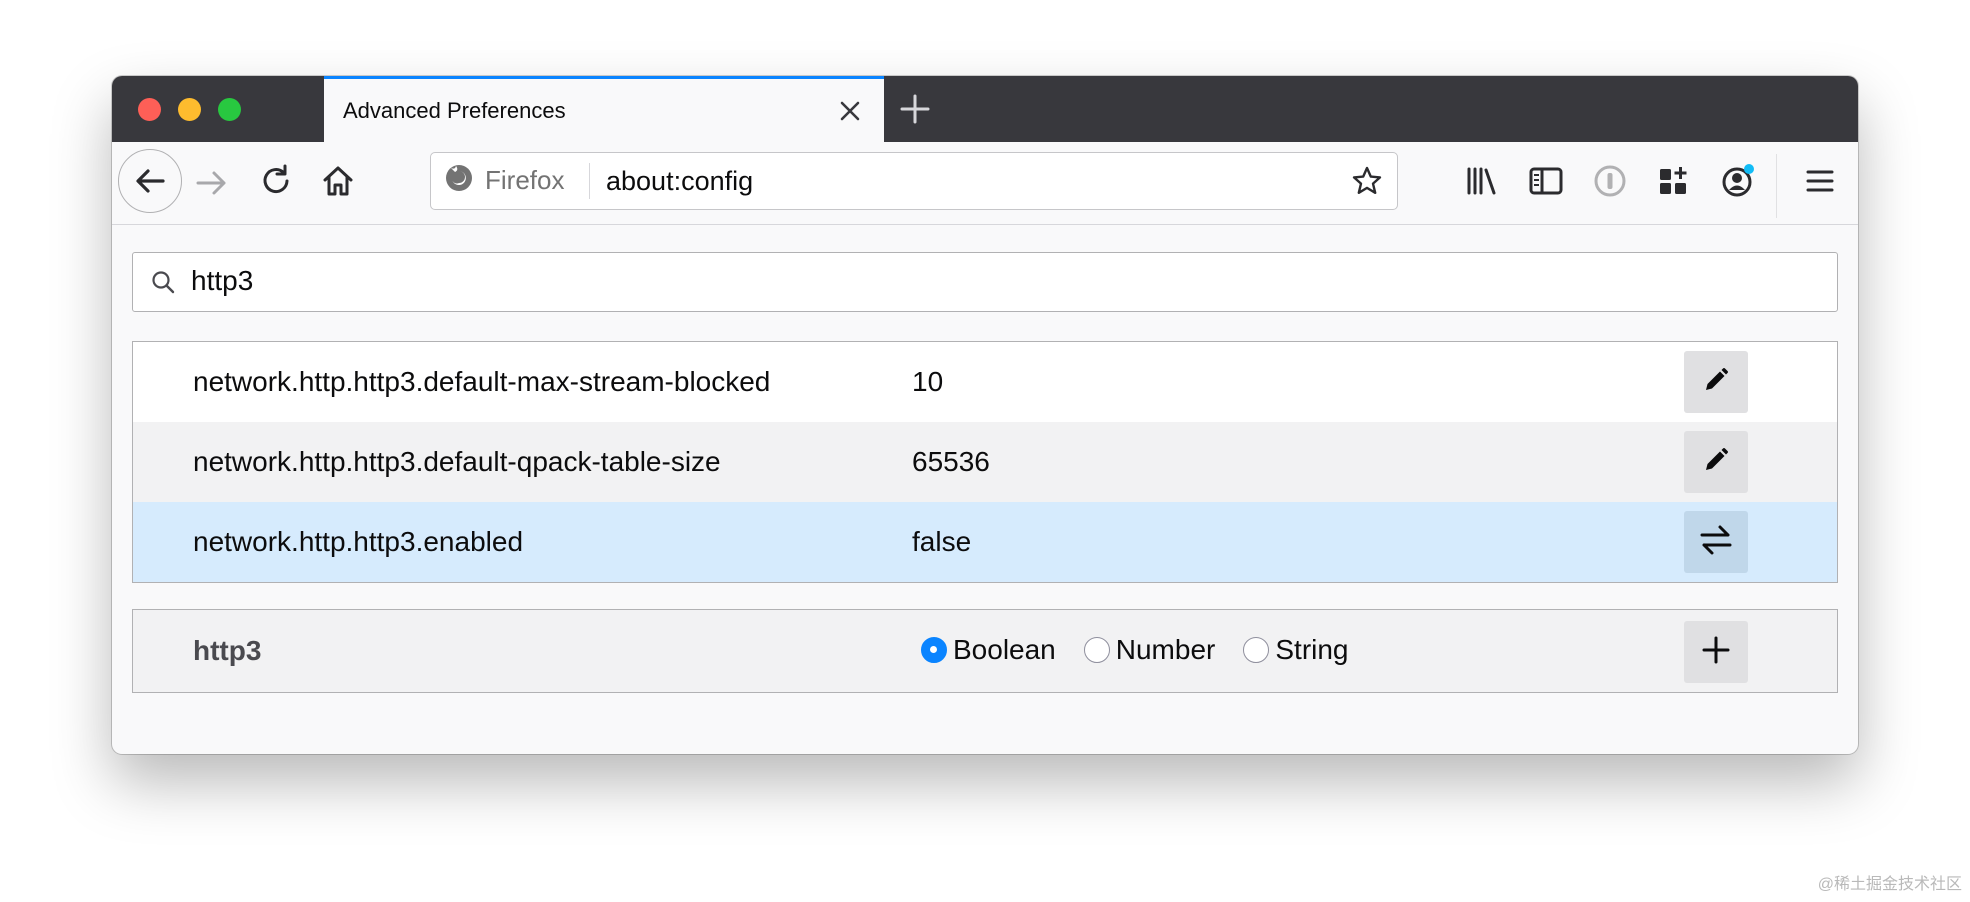 The width and height of the screenshot is (1970, 902). Describe the element at coordinates (1546, 181) in the screenshot. I see `sidebar-icon` at that location.